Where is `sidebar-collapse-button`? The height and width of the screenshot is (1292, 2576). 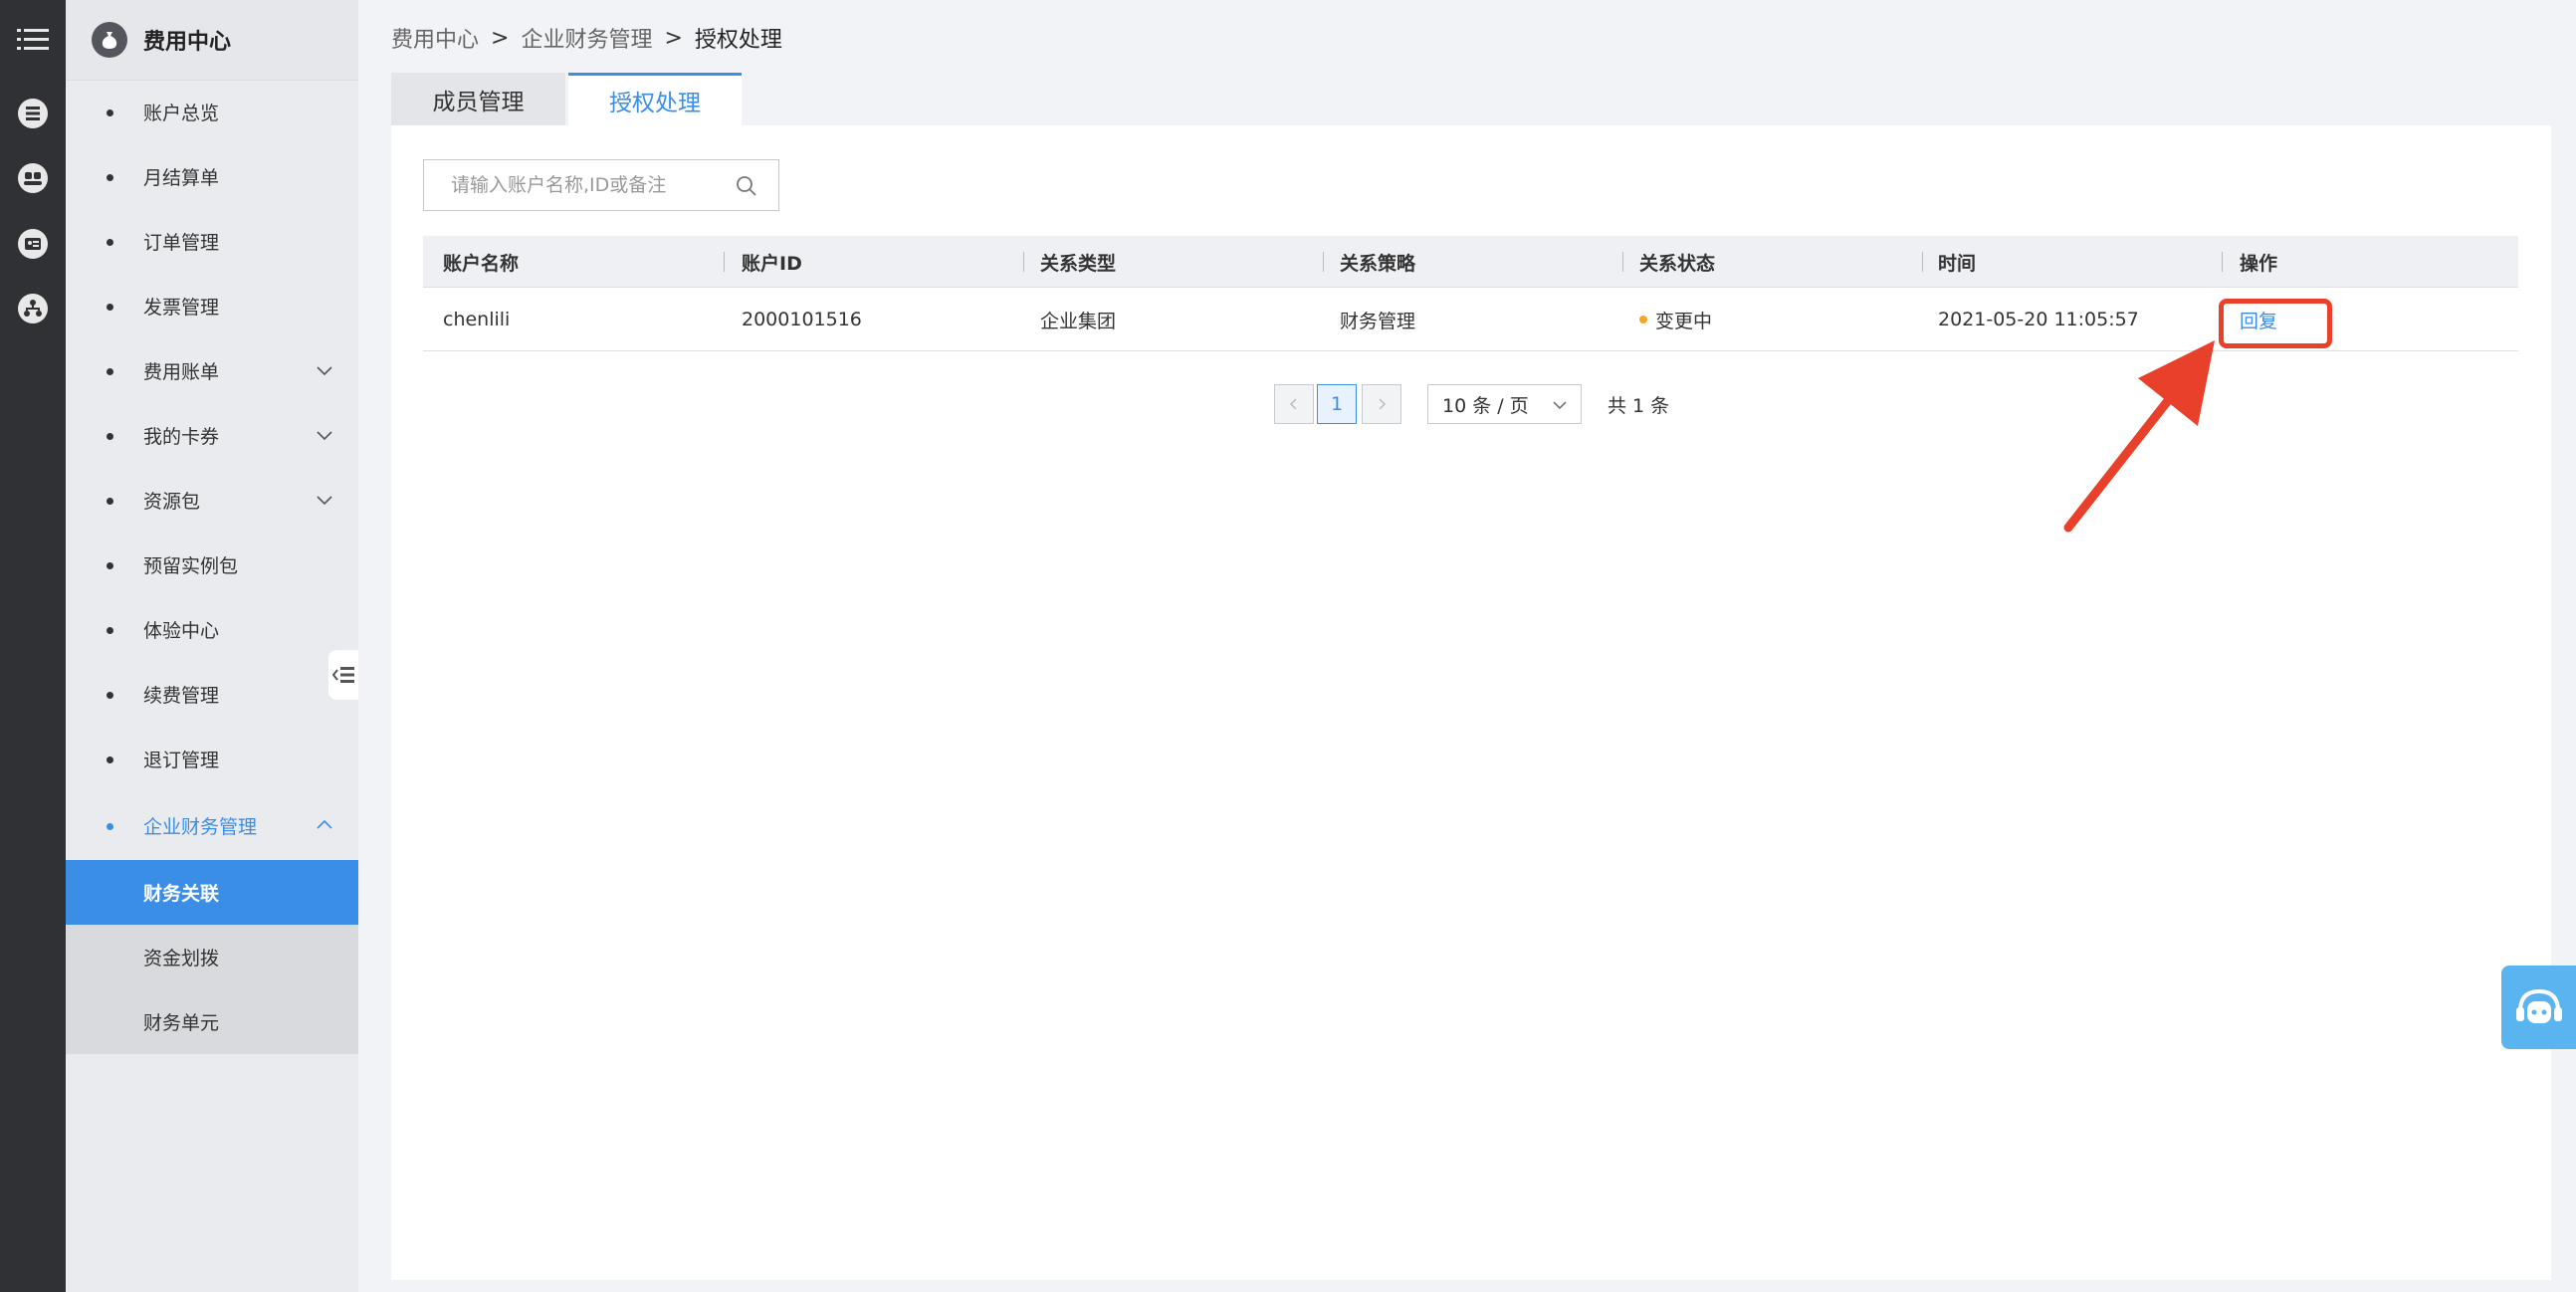
sidebar-collapse-button is located at coordinates (343, 675).